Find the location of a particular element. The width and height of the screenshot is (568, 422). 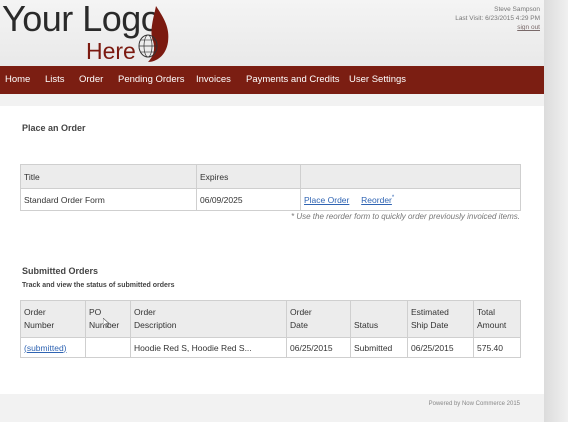

table-header-row: Title Expires is located at coordinates (270, 176).